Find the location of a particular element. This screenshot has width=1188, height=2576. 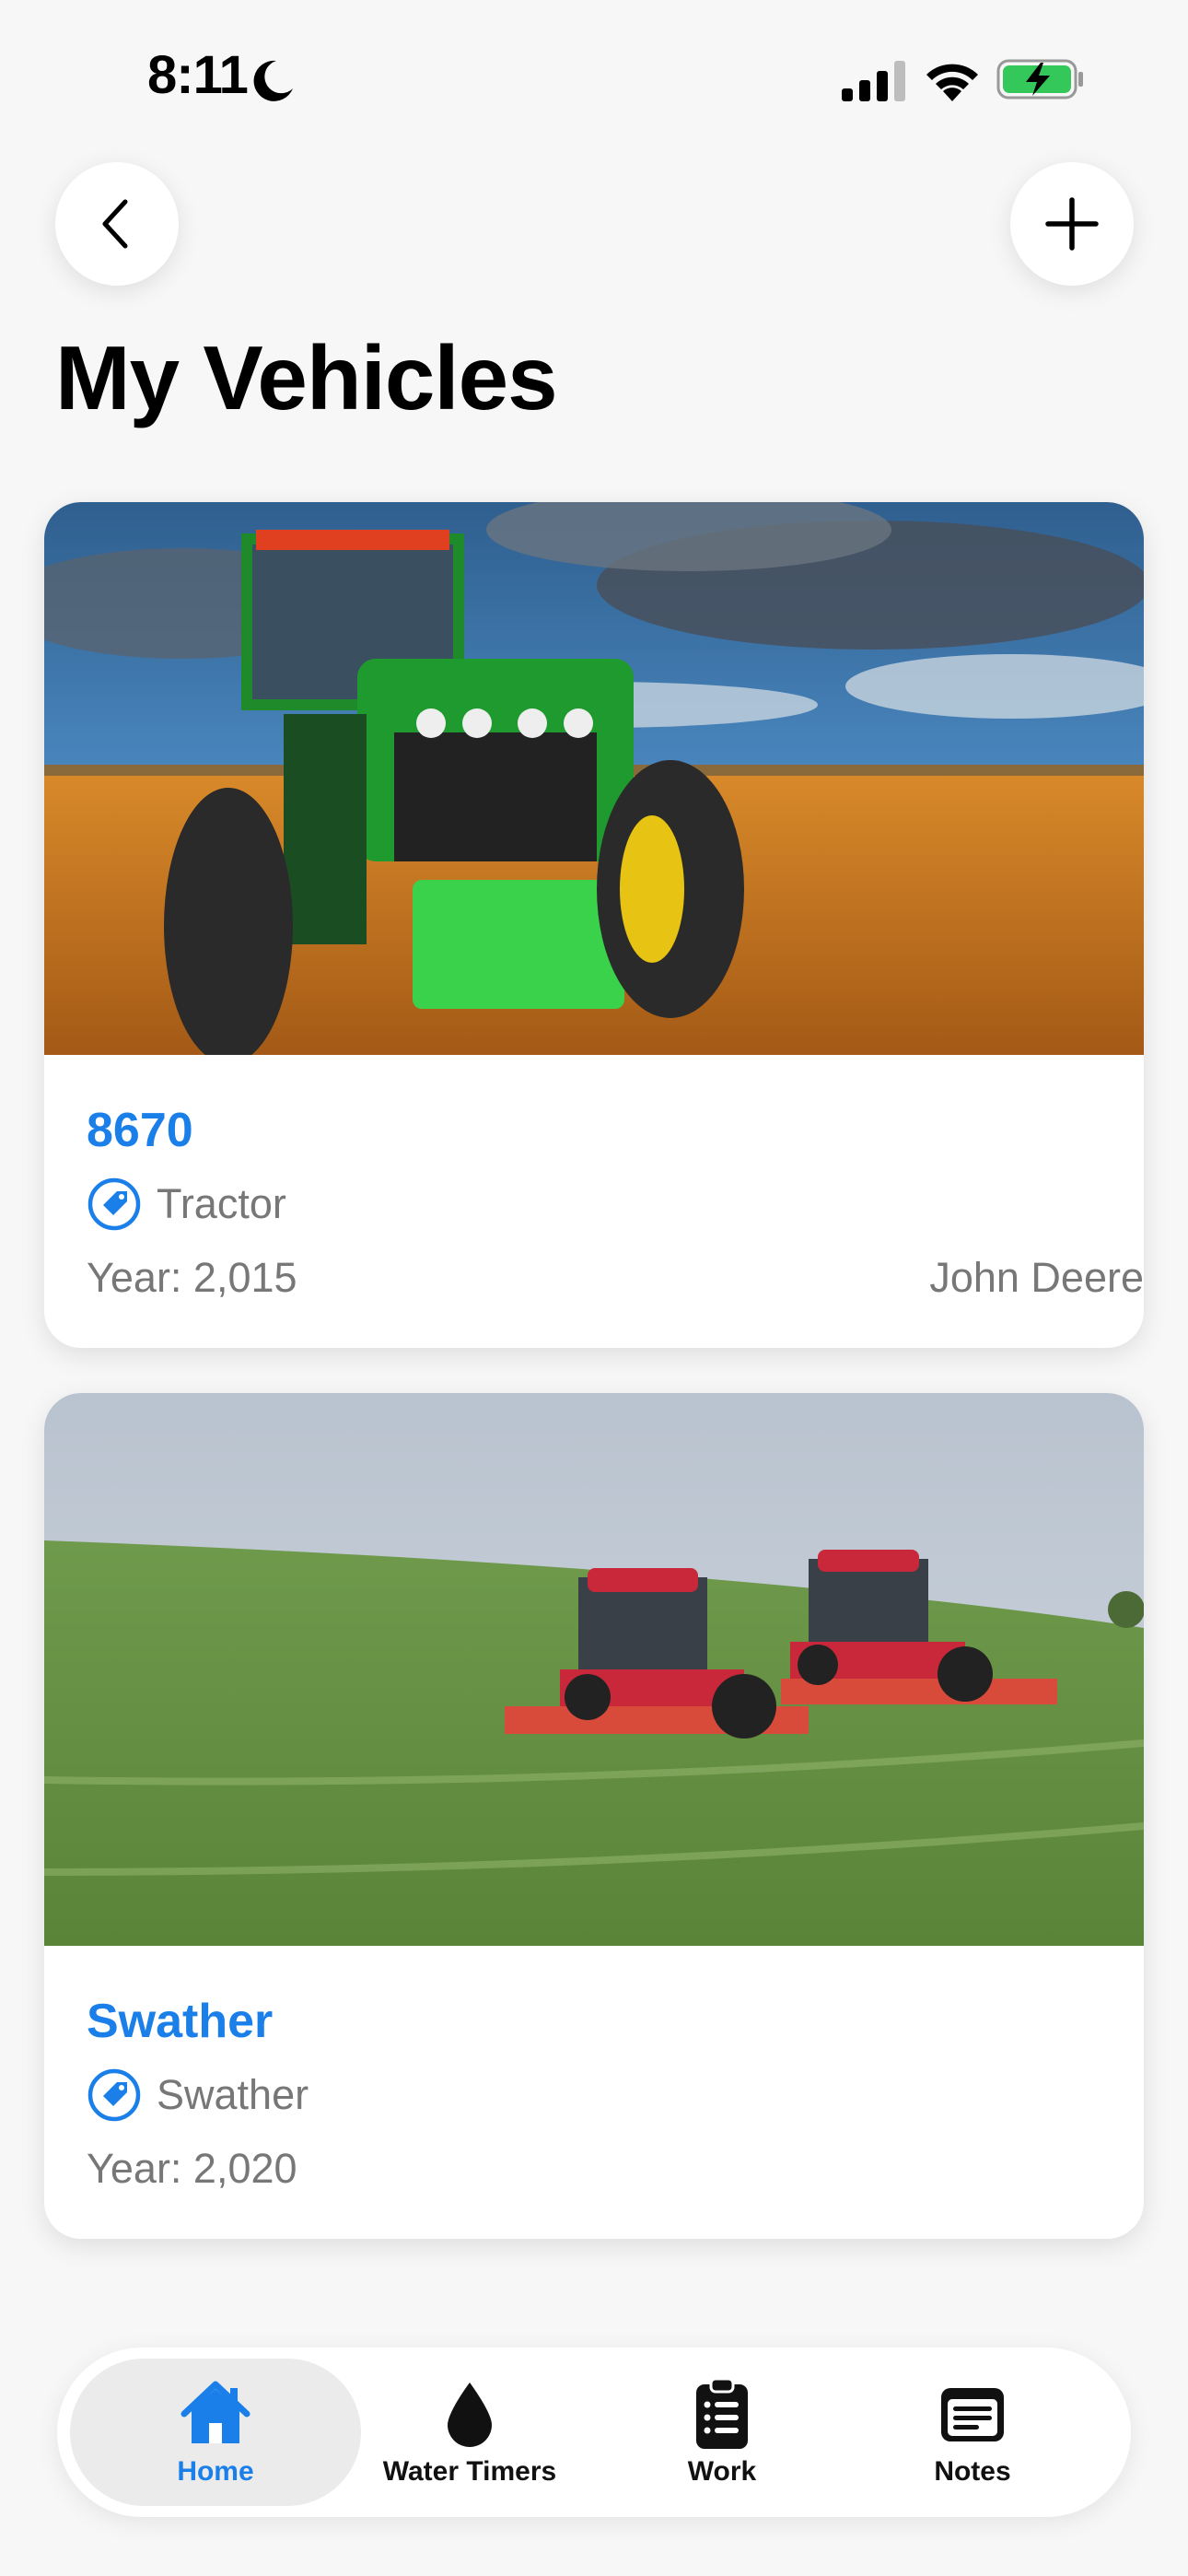

status-bar: 8:11 is located at coordinates (594, 69).